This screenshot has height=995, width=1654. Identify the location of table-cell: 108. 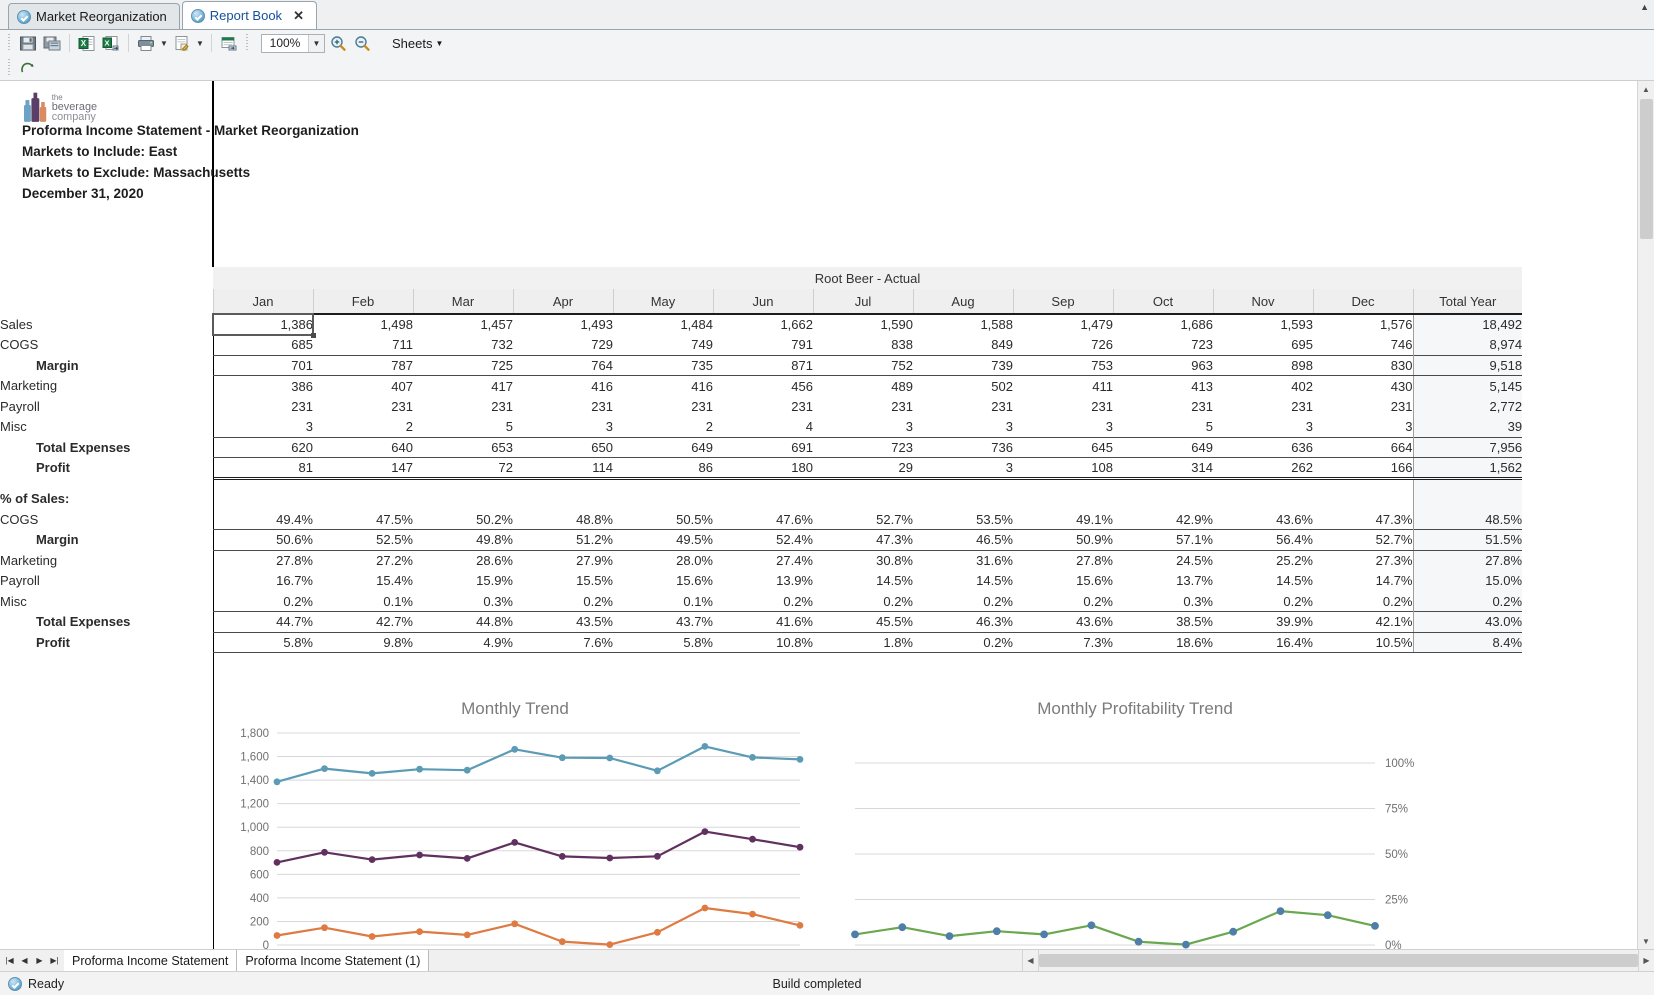
(1063, 468).